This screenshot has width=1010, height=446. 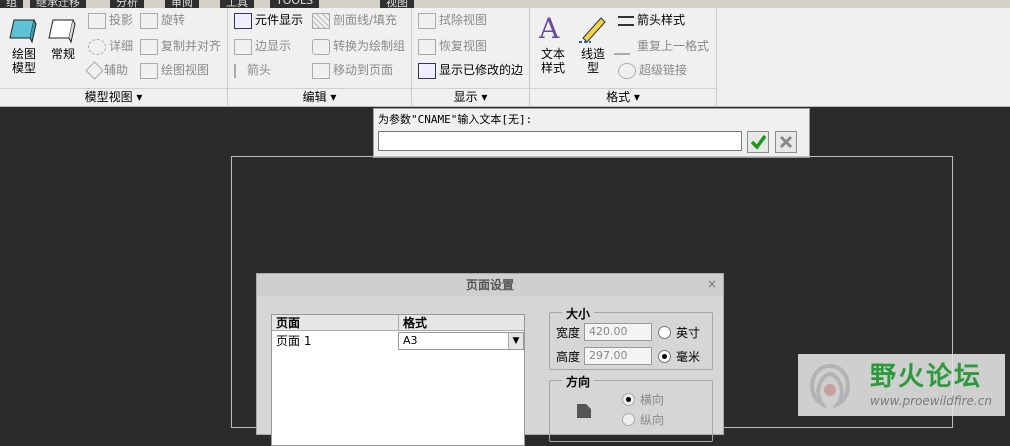 What do you see at coordinates (369, 46) in the screenshot?
I see `convert-group-label: 转换为绘制组` at bounding box center [369, 46].